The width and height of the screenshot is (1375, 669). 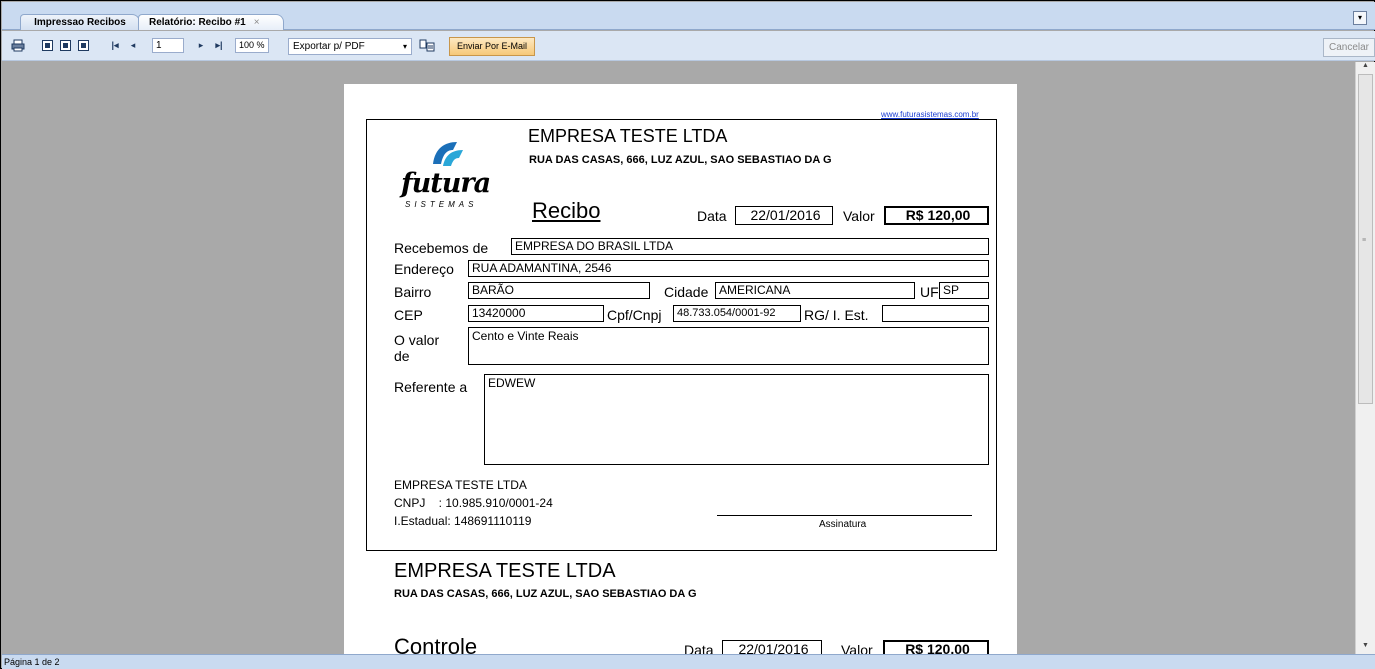 I want to click on page-count-status: Página 1 de 2, so click(x=32, y=662).